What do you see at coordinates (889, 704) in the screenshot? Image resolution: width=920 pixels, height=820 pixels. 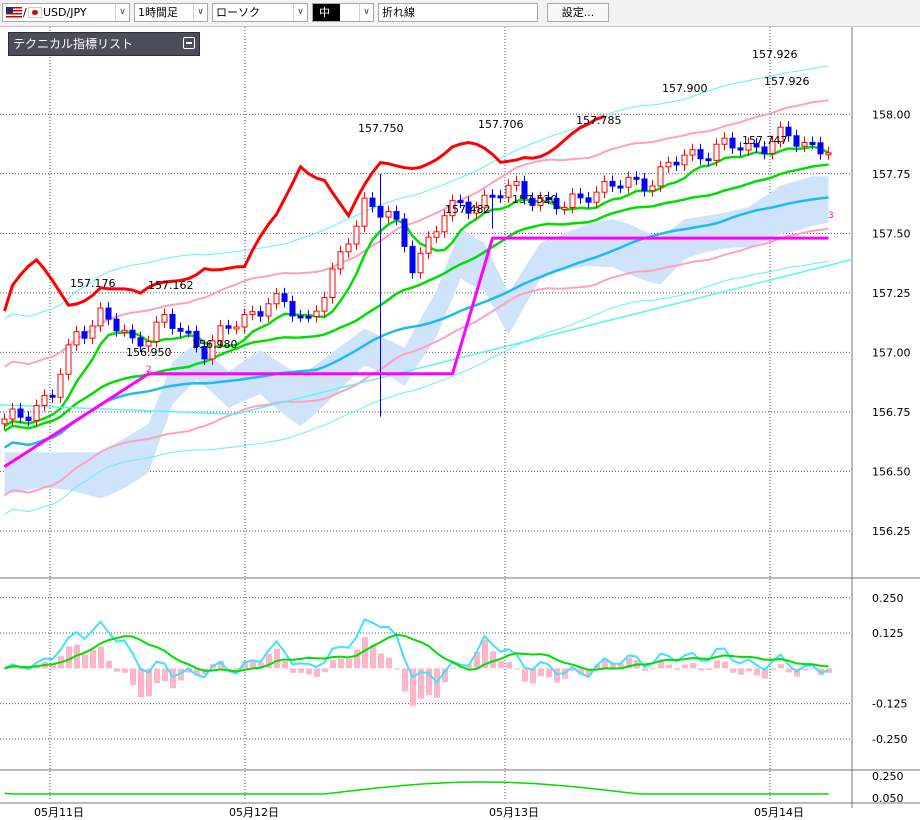 I see `y-tick-label: -0.125` at bounding box center [889, 704].